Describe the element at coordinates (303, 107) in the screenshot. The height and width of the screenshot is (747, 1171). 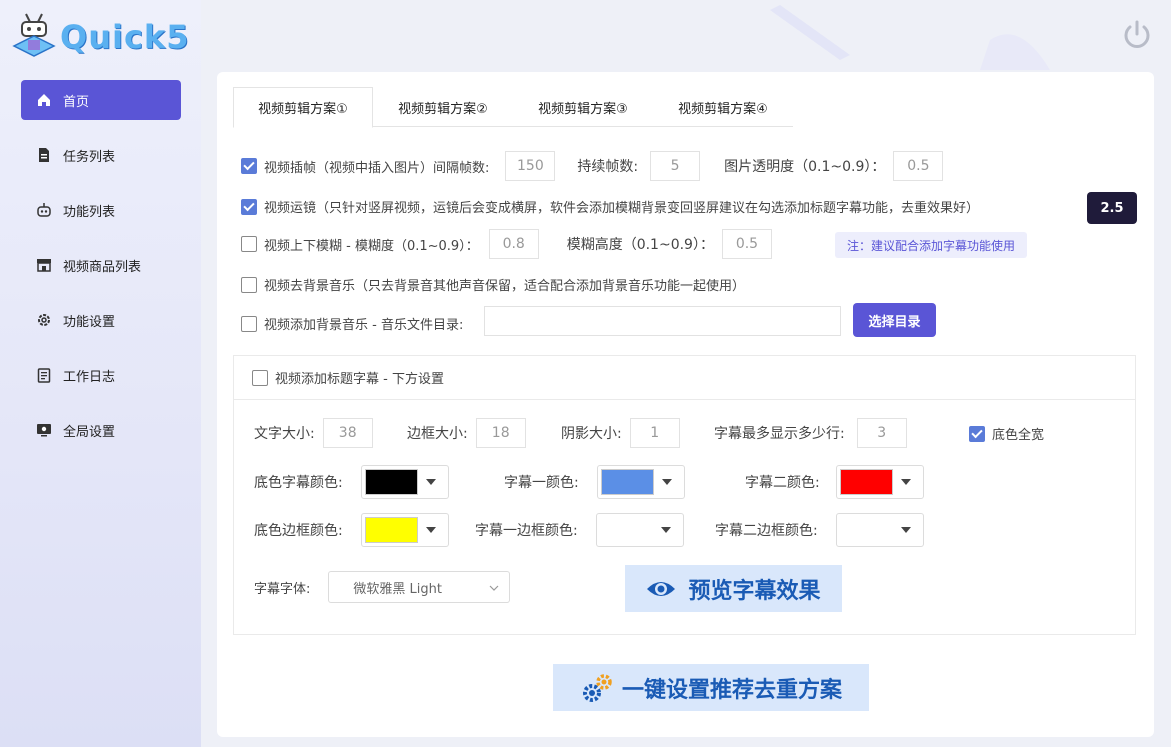
I see `tab-scheme-1: 视频剪辑方案①` at that location.